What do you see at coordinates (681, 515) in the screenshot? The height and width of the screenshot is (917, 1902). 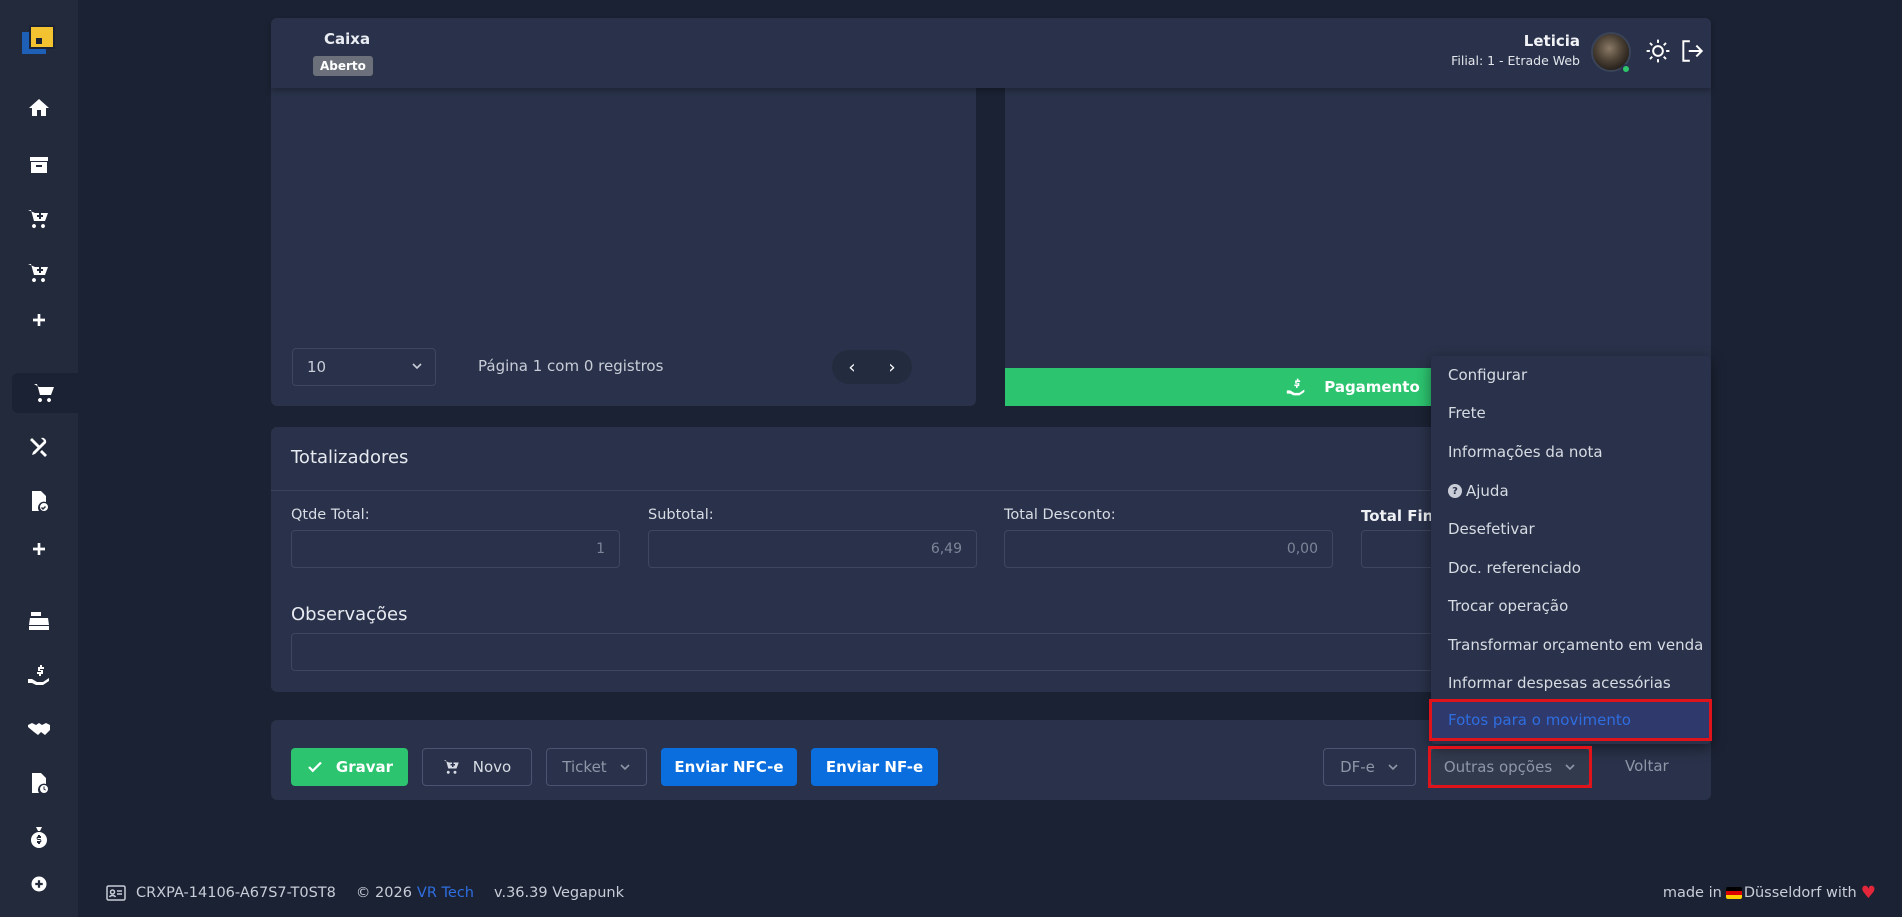 I see `subtotal-label: Subtotal:` at bounding box center [681, 515].